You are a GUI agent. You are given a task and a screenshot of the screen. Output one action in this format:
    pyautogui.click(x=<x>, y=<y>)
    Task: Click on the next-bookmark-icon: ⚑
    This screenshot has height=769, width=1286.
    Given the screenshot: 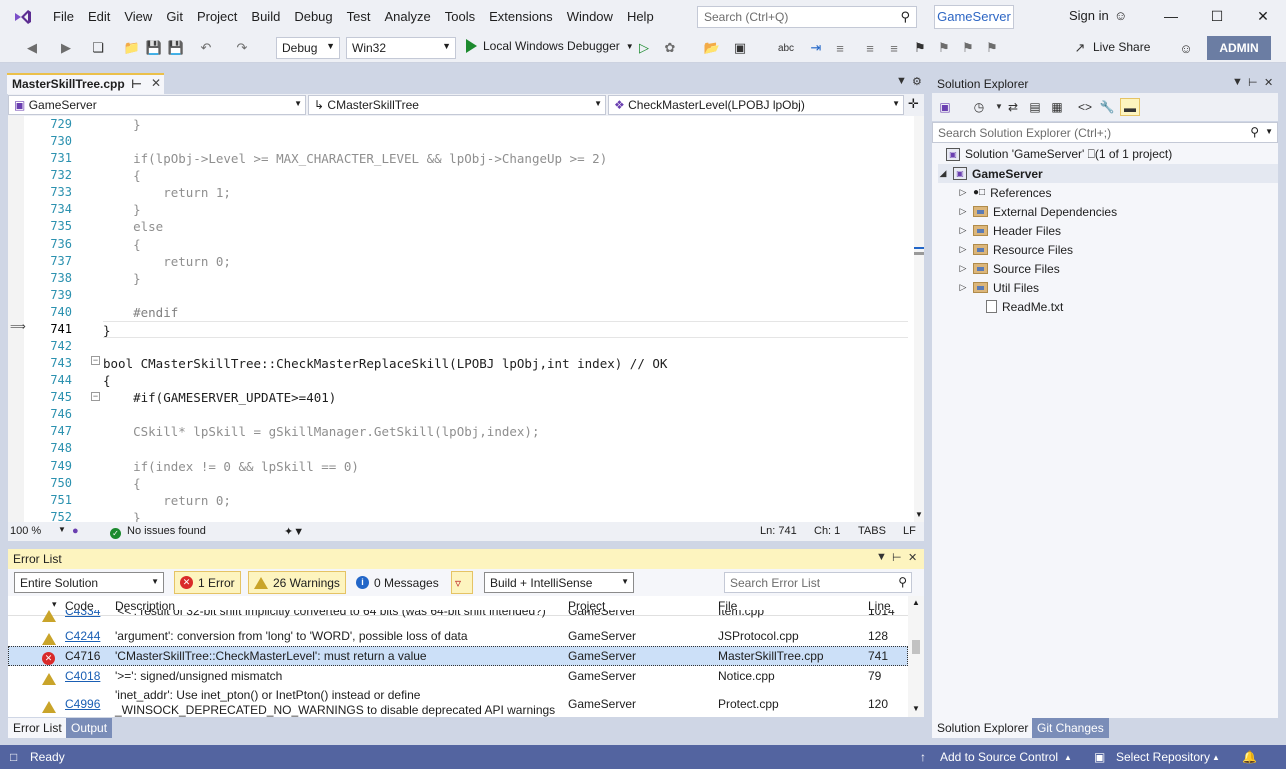 What is the action you would take?
    pyautogui.click(x=968, y=48)
    